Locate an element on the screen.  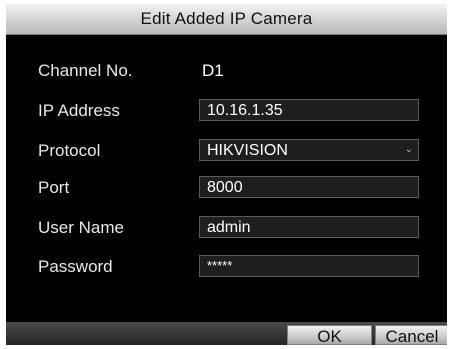
port-label: Port is located at coordinates (54, 187).